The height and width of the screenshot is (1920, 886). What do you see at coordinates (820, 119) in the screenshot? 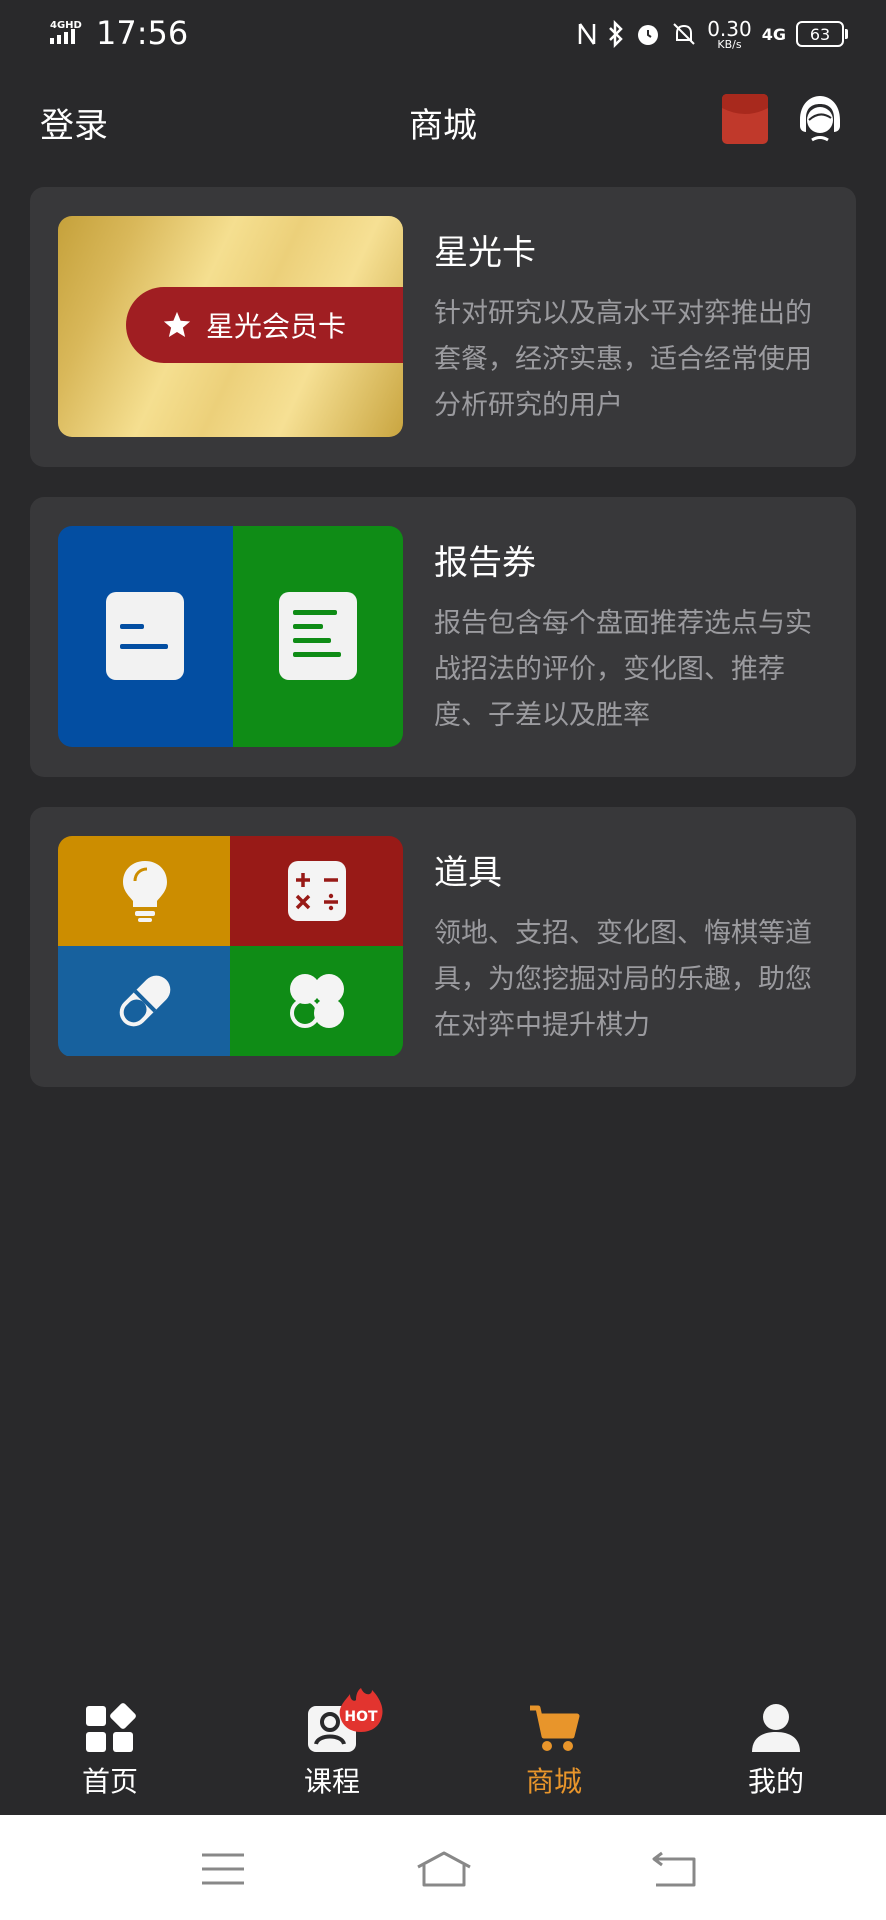
I see `customer-service-icon` at bounding box center [820, 119].